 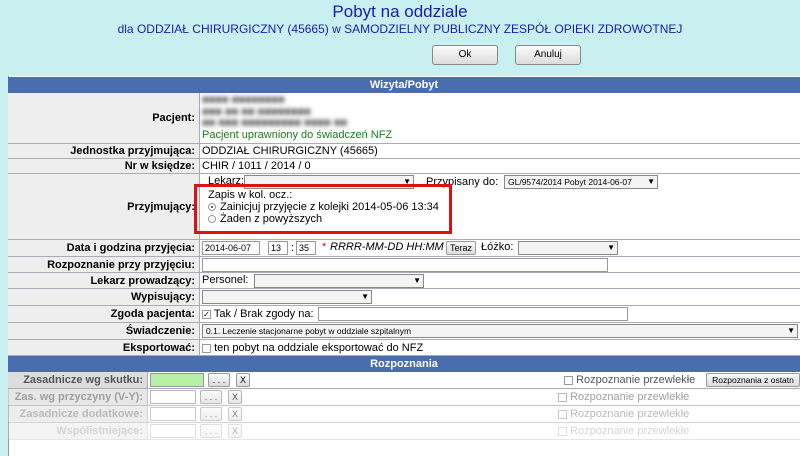 I want to click on discharging-row: Wypisujący: ▼, so click(x=404, y=297).